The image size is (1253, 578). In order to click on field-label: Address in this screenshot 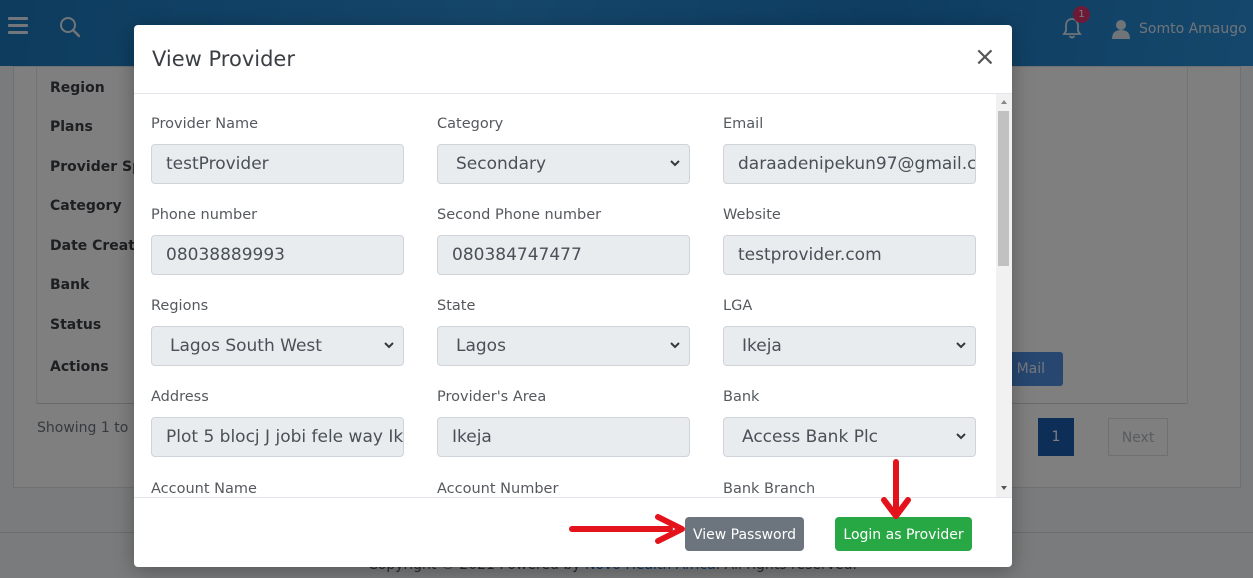, I will do `click(180, 397)`.